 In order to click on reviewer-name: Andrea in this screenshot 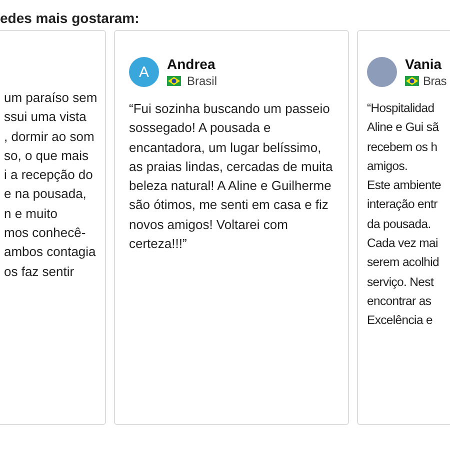, I will do `click(191, 64)`.